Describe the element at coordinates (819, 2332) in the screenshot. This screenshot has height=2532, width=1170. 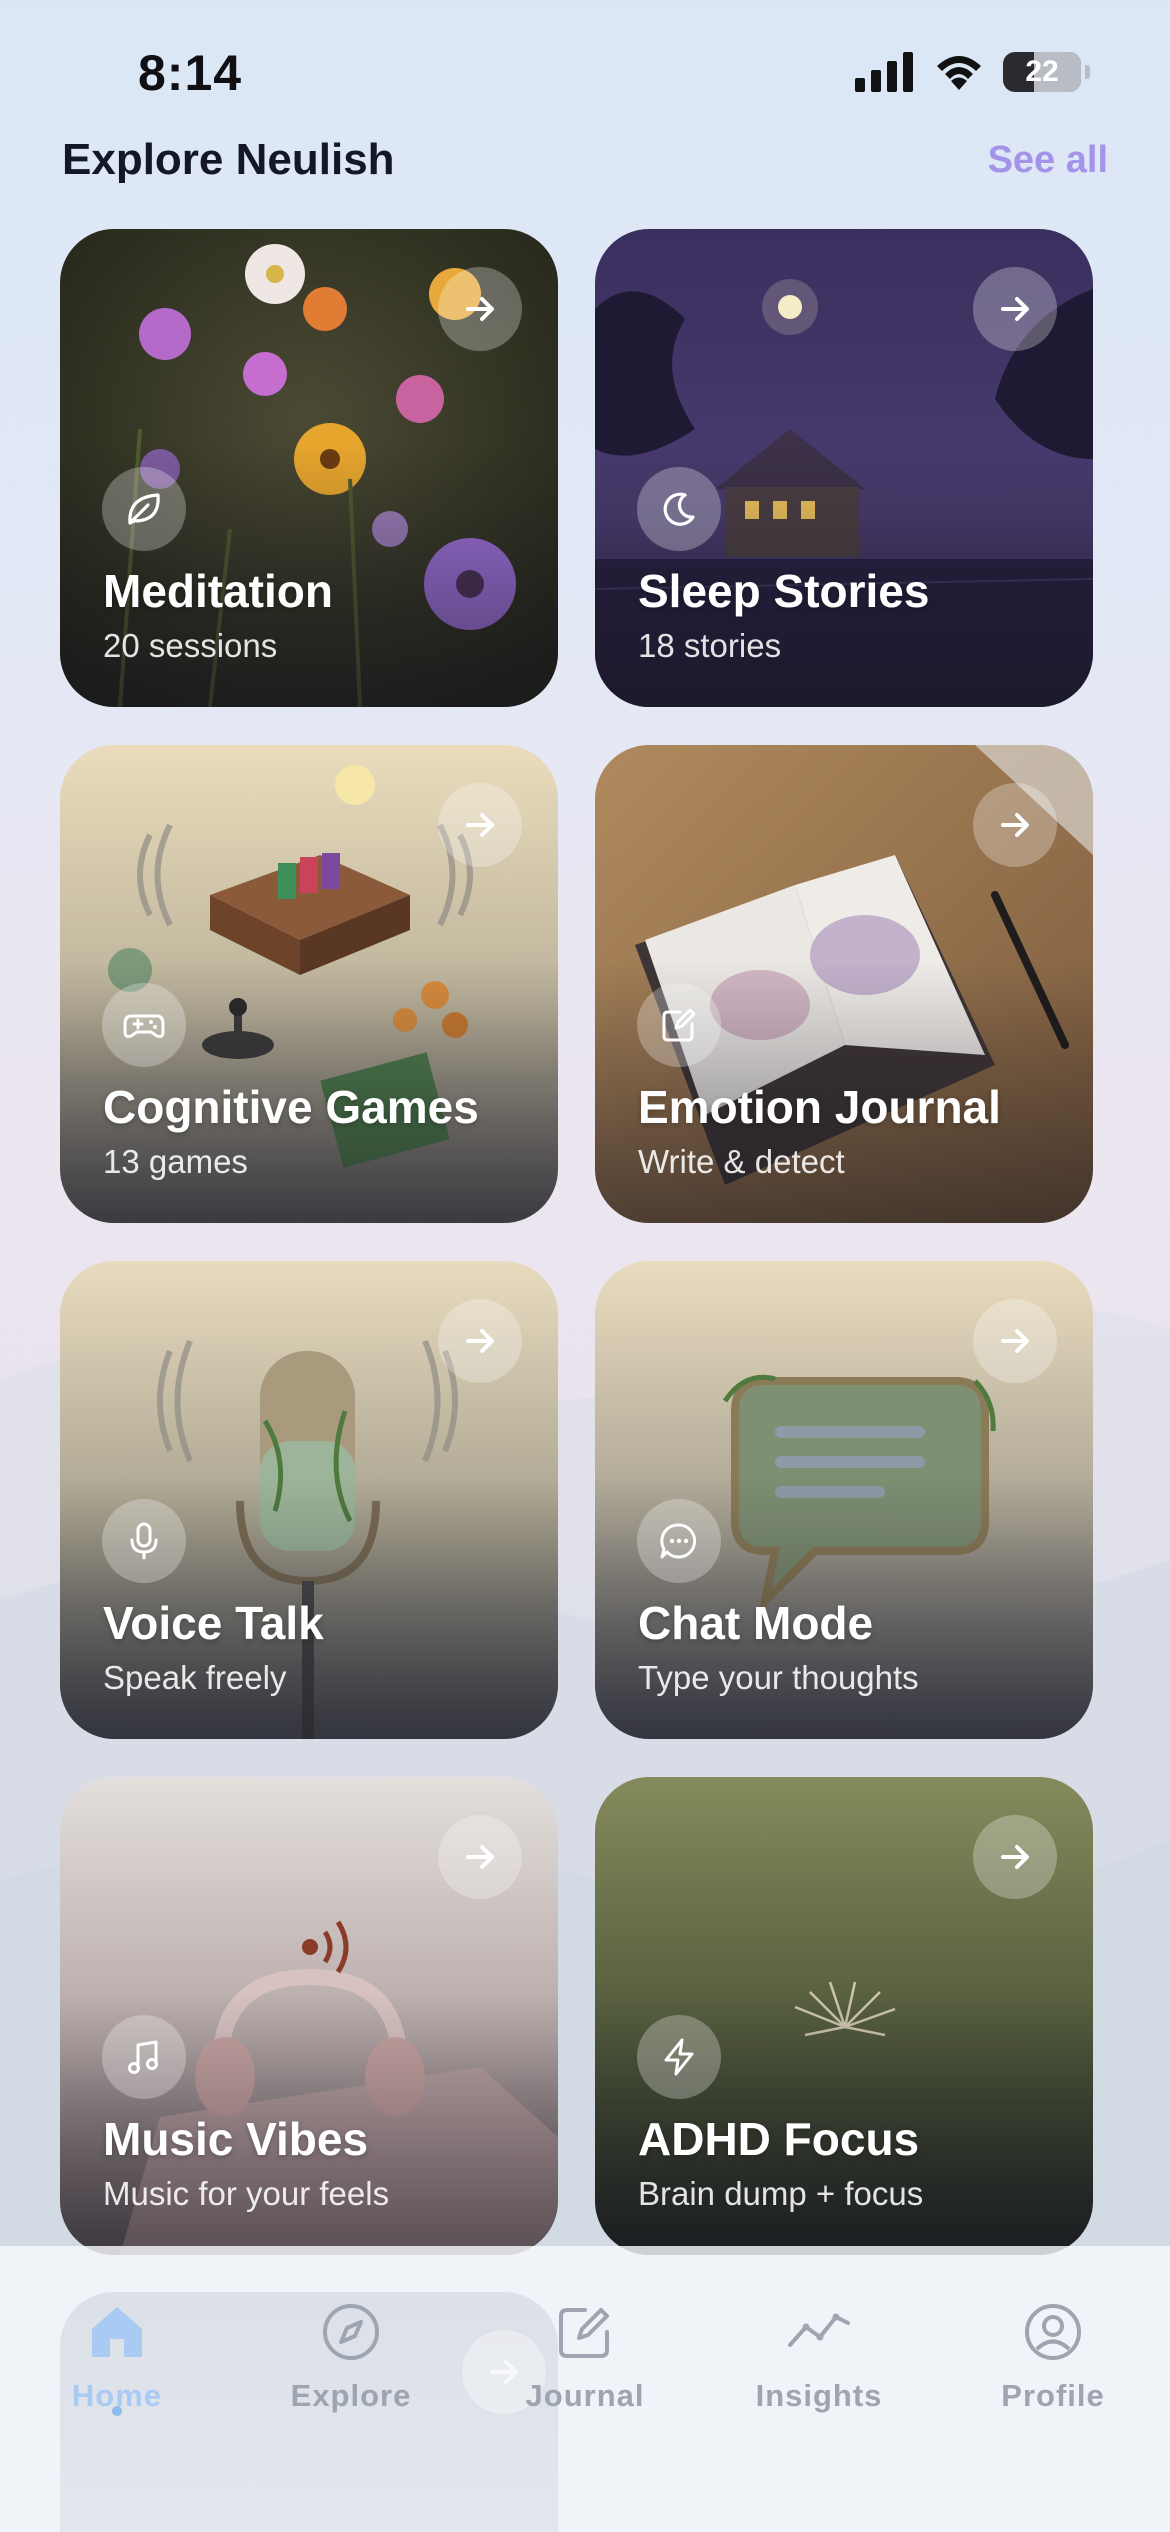
I see `chart-line-icon` at that location.